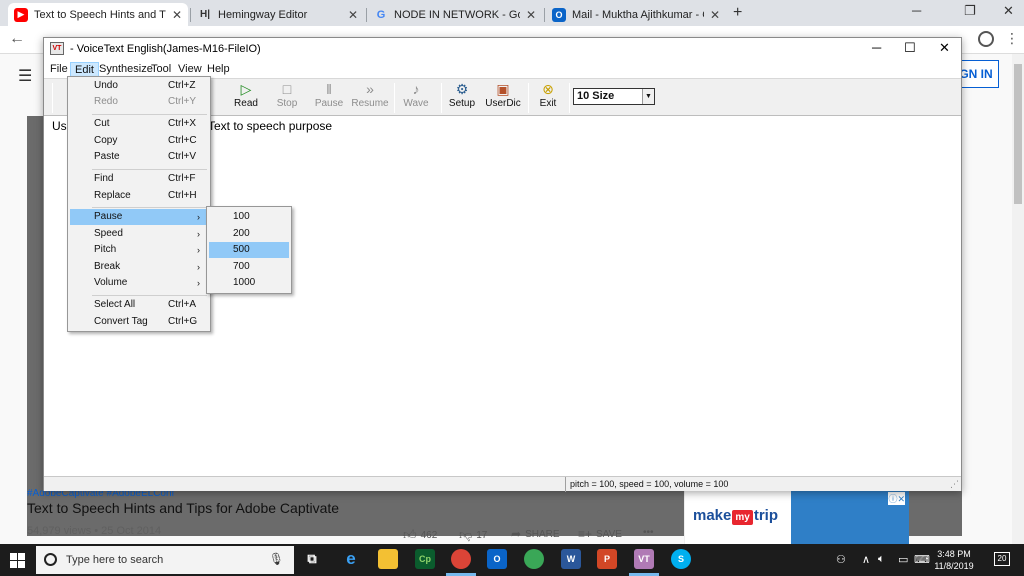 The width and height of the screenshot is (1024, 576). What do you see at coordinates (139, 141) in the screenshot?
I see `menu-item-copy: Copy Ctrl+C` at bounding box center [139, 141].